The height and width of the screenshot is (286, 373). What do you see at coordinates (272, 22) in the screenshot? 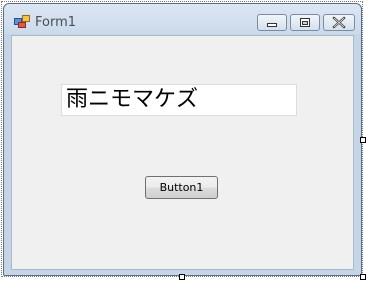
I see `minimize-button` at bounding box center [272, 22].